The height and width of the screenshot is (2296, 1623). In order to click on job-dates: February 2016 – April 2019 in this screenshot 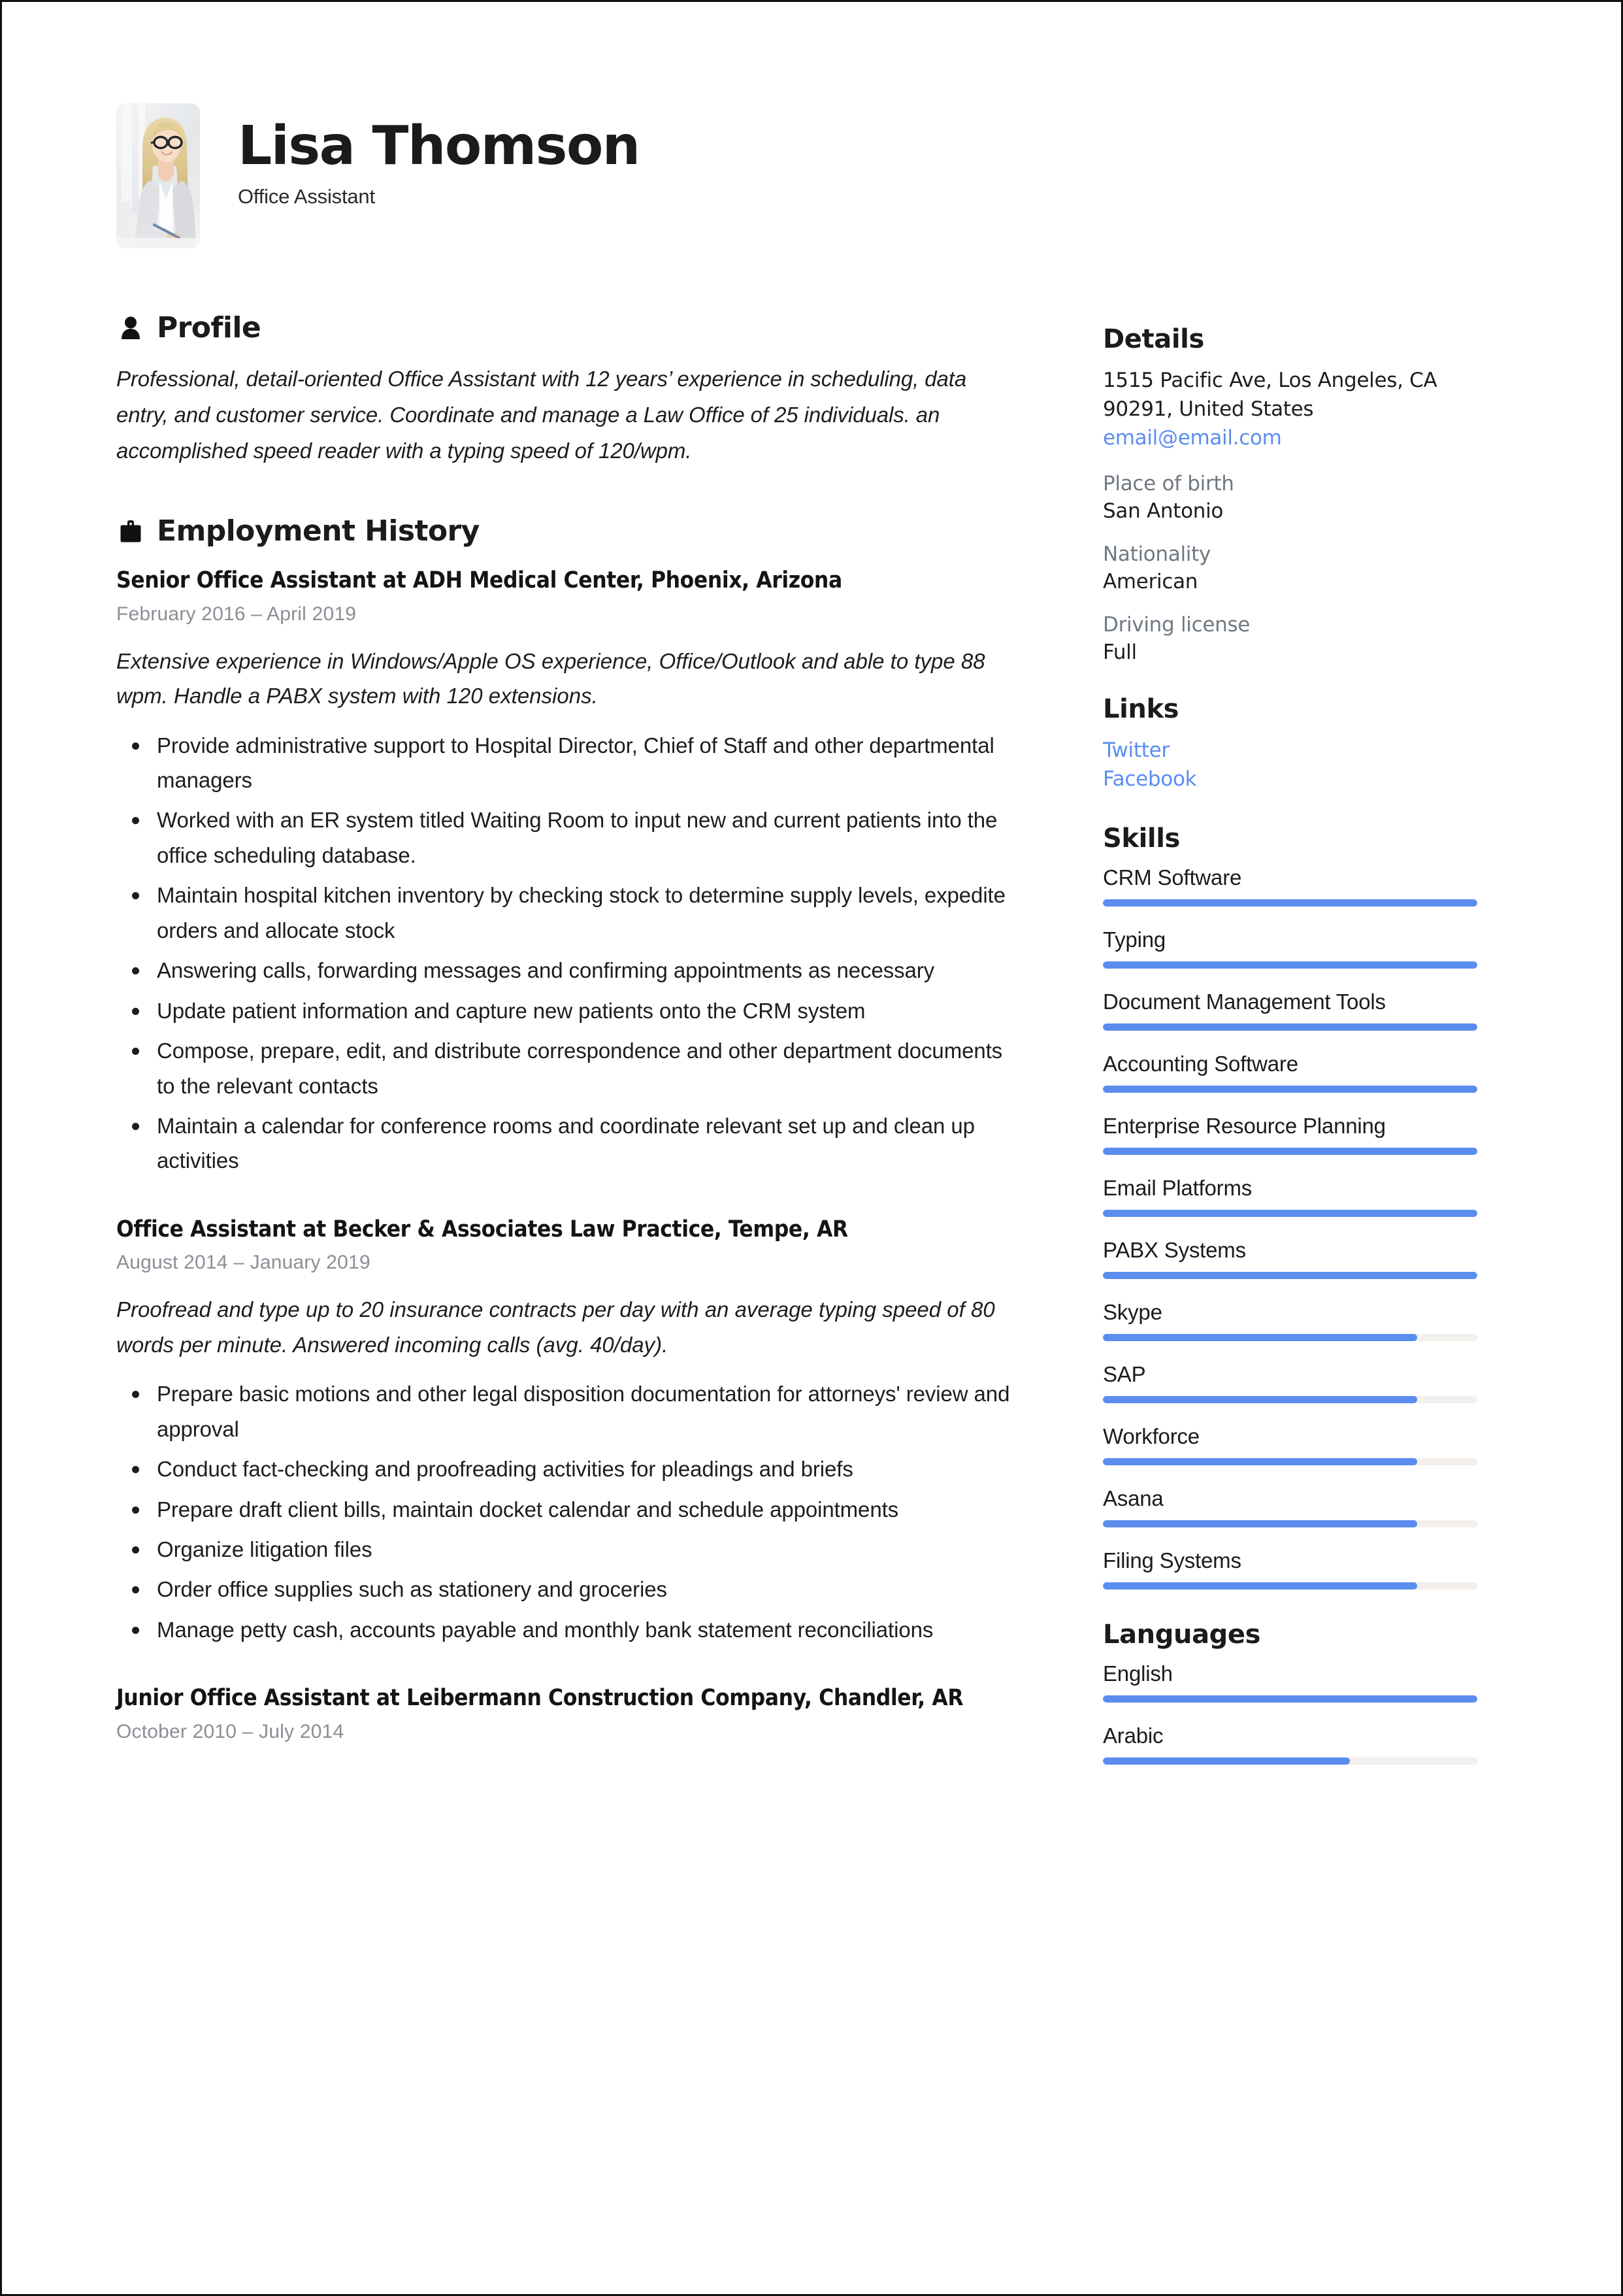, I will do `click(236, 614)`.